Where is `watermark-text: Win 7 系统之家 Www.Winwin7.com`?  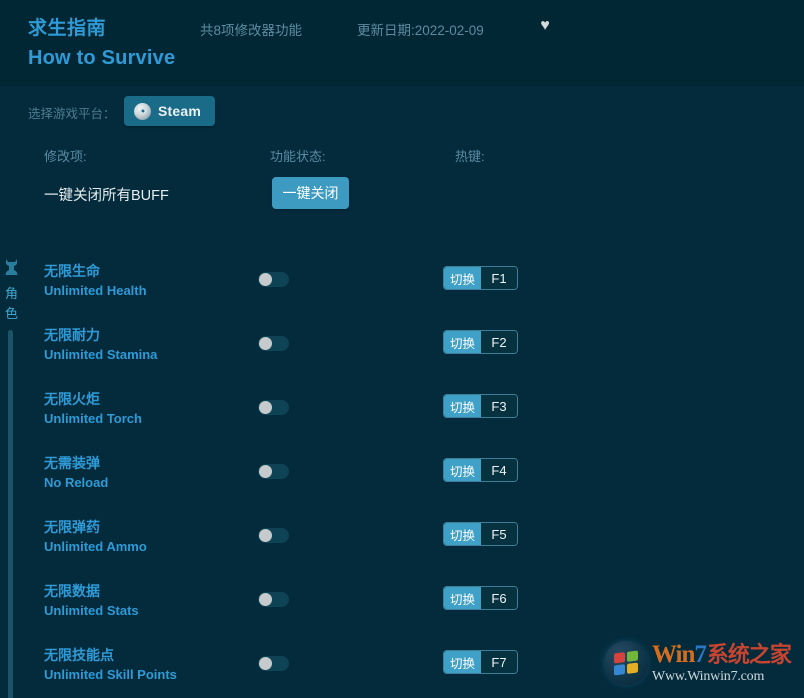
watermark-text: Win 7 系统之家 Www.Winwin7.com is located at coordinates (722, 662).